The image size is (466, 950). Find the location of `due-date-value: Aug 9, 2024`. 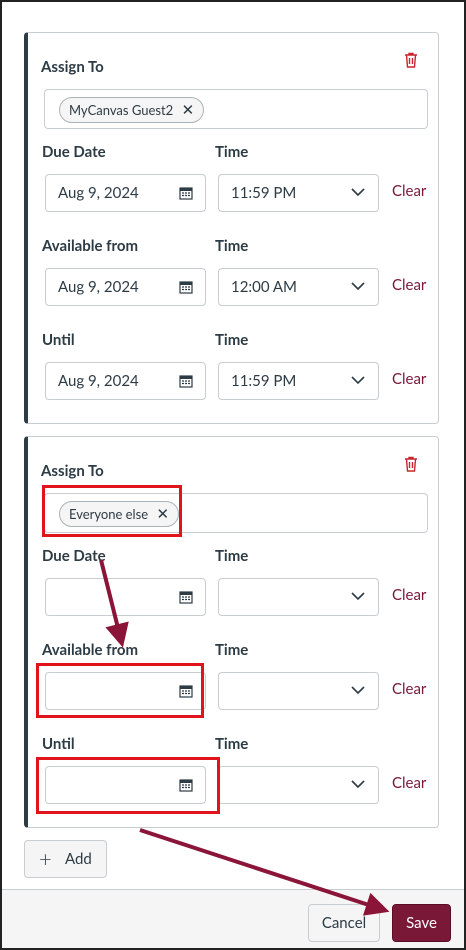

due-date-value: Aug 9, 2024 is located at coordinates (98, 193).